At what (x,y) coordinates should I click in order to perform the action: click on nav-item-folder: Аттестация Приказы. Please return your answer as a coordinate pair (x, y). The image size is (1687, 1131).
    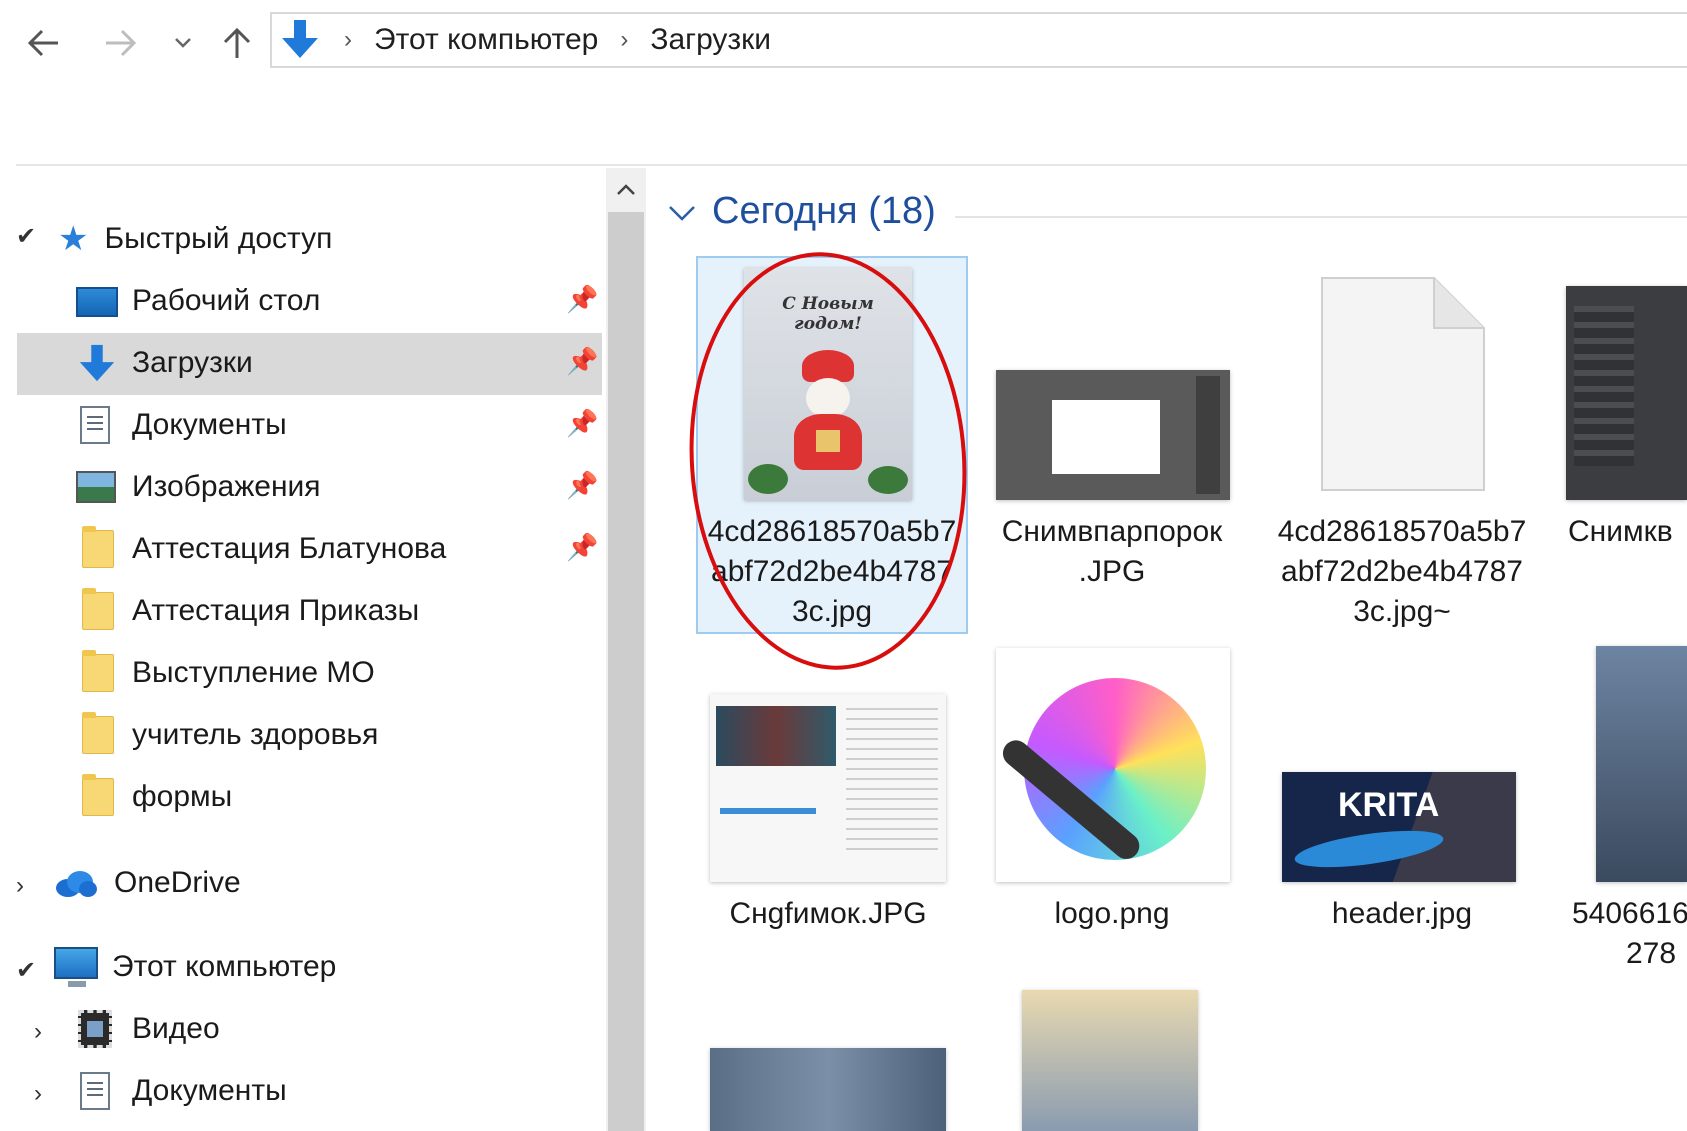
    Looking at the image, I should click on (247, 611).